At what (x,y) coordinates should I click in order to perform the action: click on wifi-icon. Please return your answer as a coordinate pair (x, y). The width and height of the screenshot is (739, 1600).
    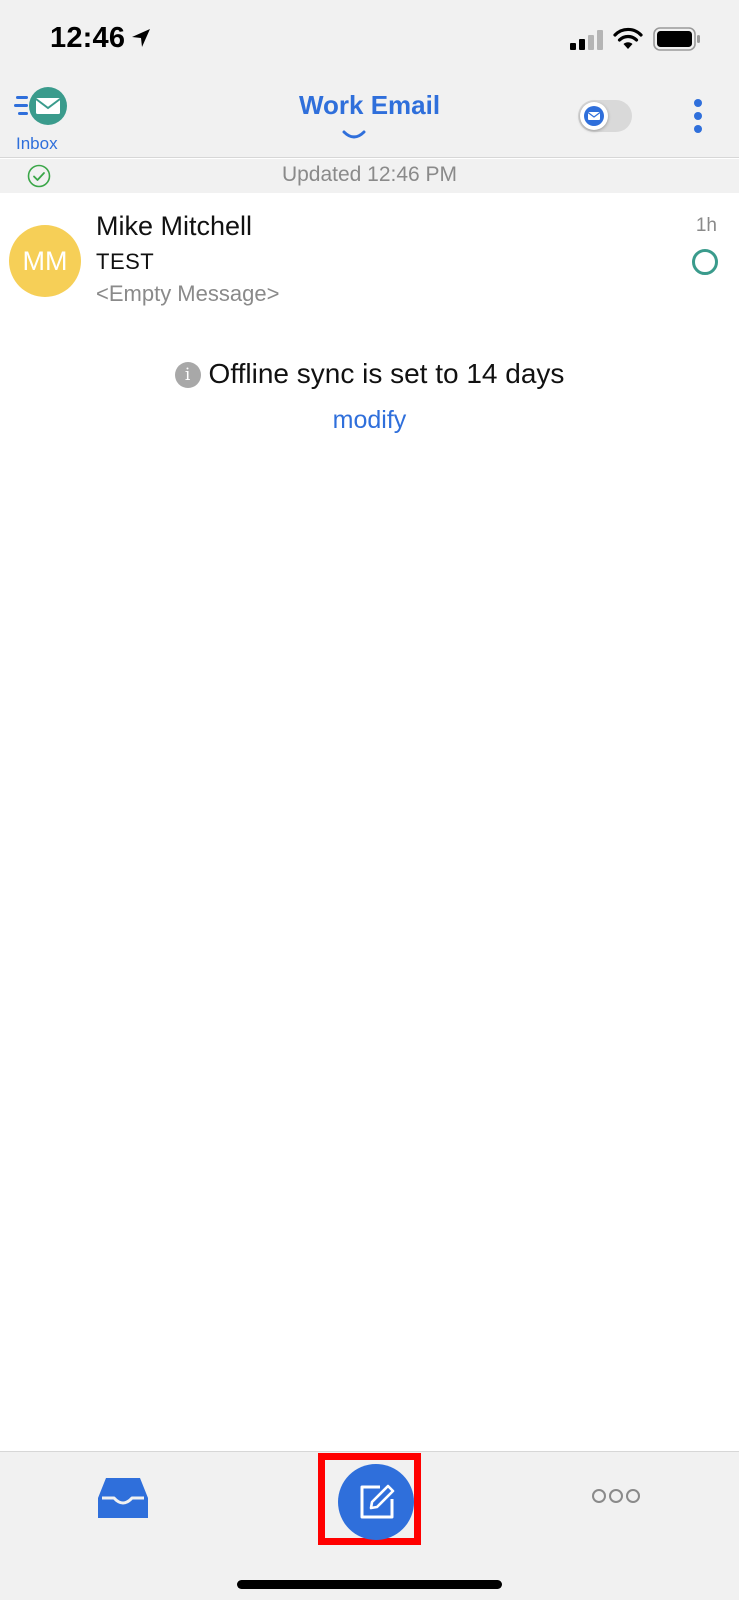
    Looking at the image, I should click on (628, 38).